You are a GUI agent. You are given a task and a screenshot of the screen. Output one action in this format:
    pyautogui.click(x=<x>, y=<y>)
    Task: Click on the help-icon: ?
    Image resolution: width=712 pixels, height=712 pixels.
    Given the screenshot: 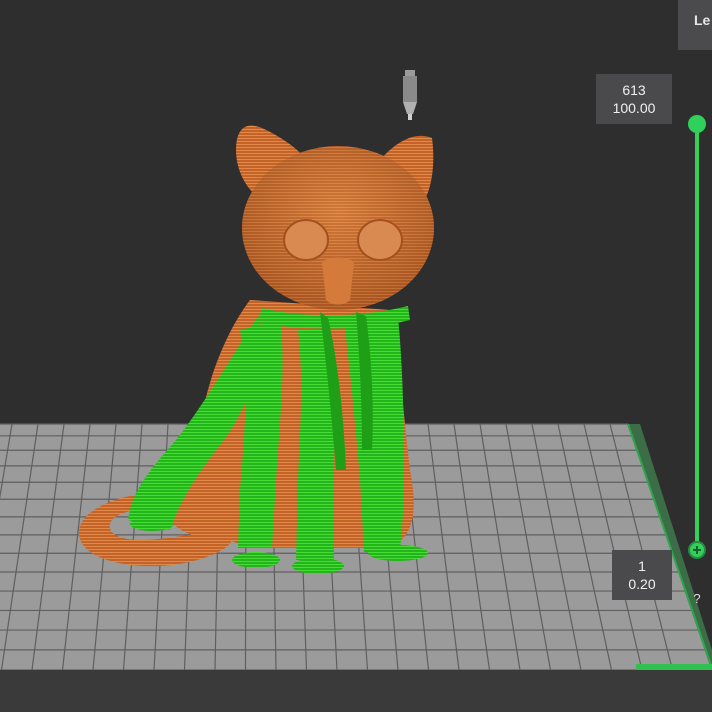 What is the action you would take?
    pyautogui.click(x=697, y=599)
    